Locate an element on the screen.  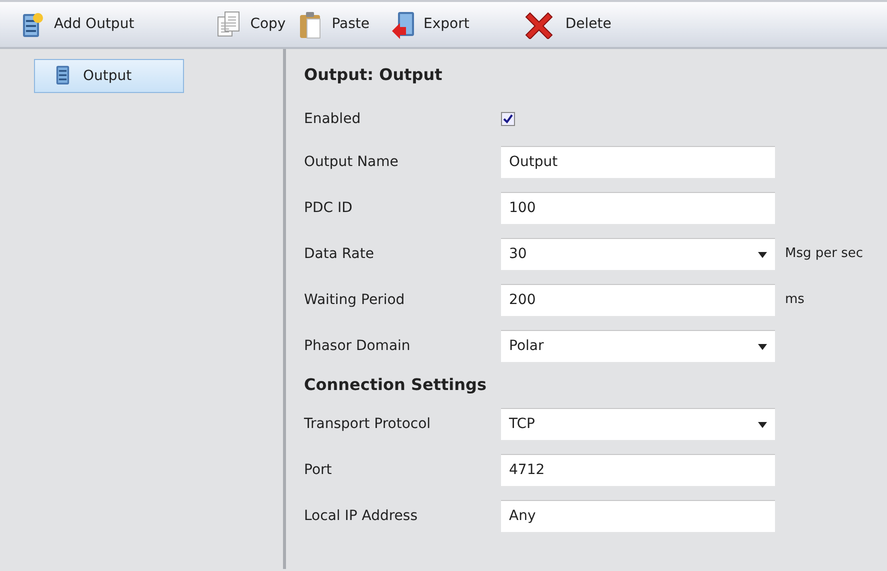
export-icon is located at coordinates (403, 24).